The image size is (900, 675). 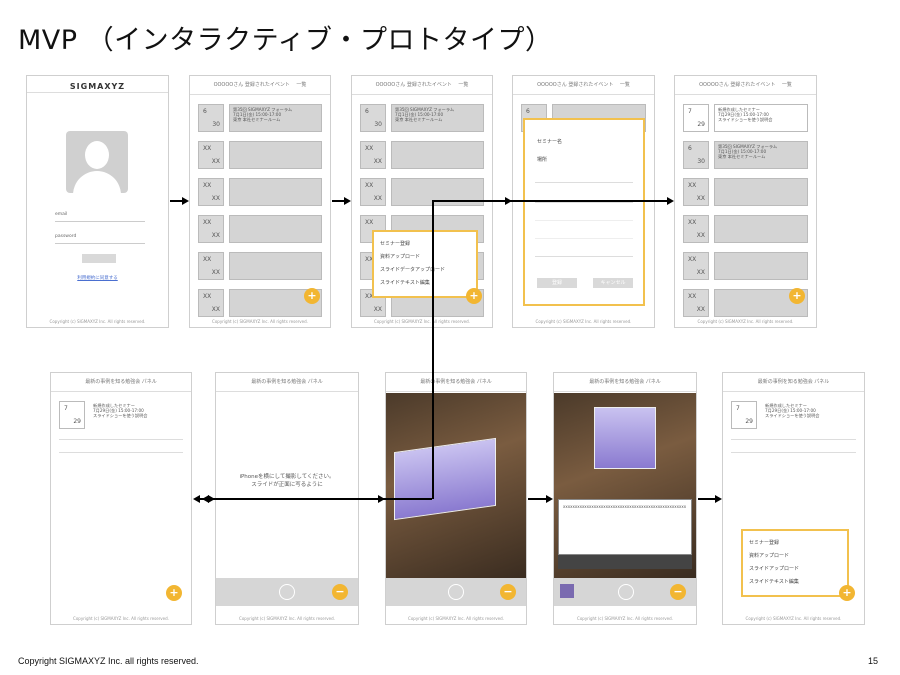 I want to click on password-field: password, so click(x=100, y=239).